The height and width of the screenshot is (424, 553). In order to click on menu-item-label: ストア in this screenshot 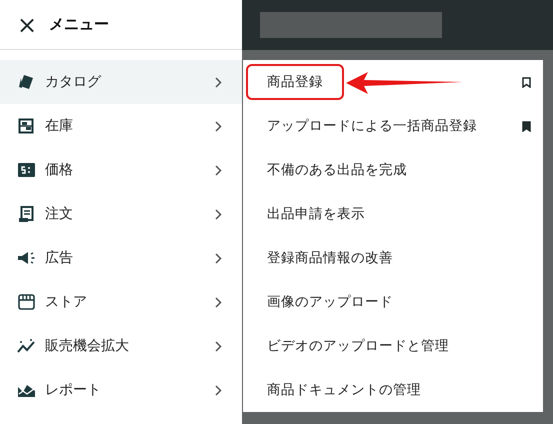, I will do `click(66, 302)`.